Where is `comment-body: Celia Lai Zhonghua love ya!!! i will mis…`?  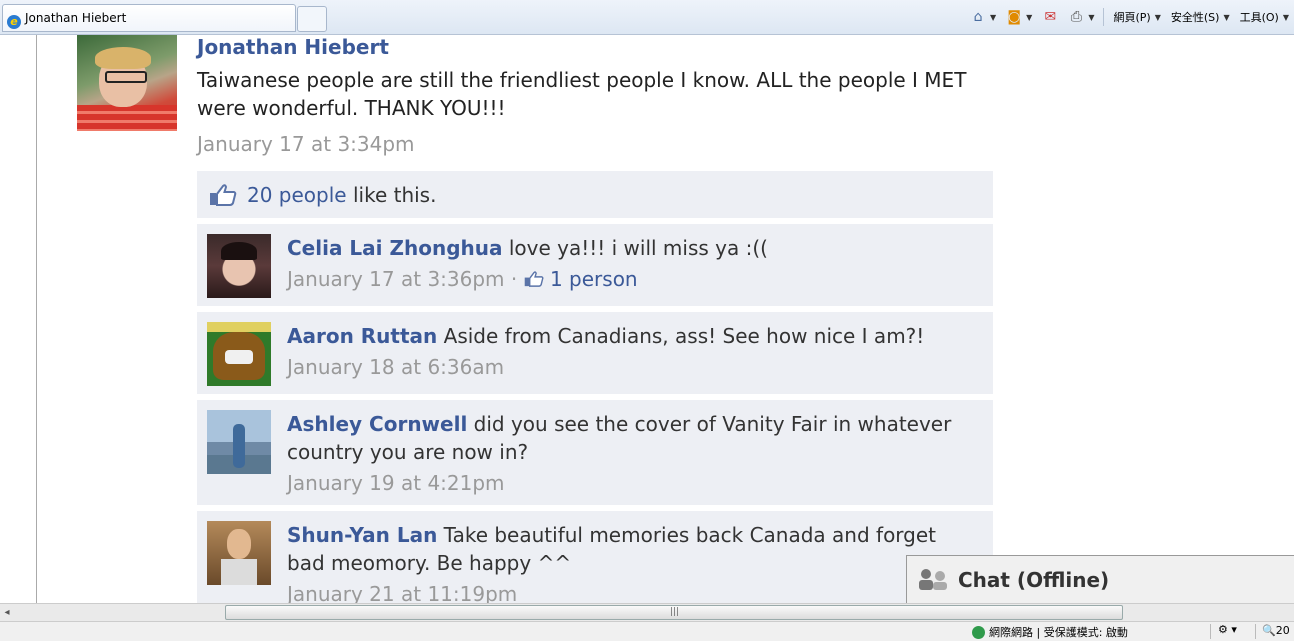 comment-body: Celia Lai Zhonghua love ya!!! i will mis… is located at coordinates (632, 263).